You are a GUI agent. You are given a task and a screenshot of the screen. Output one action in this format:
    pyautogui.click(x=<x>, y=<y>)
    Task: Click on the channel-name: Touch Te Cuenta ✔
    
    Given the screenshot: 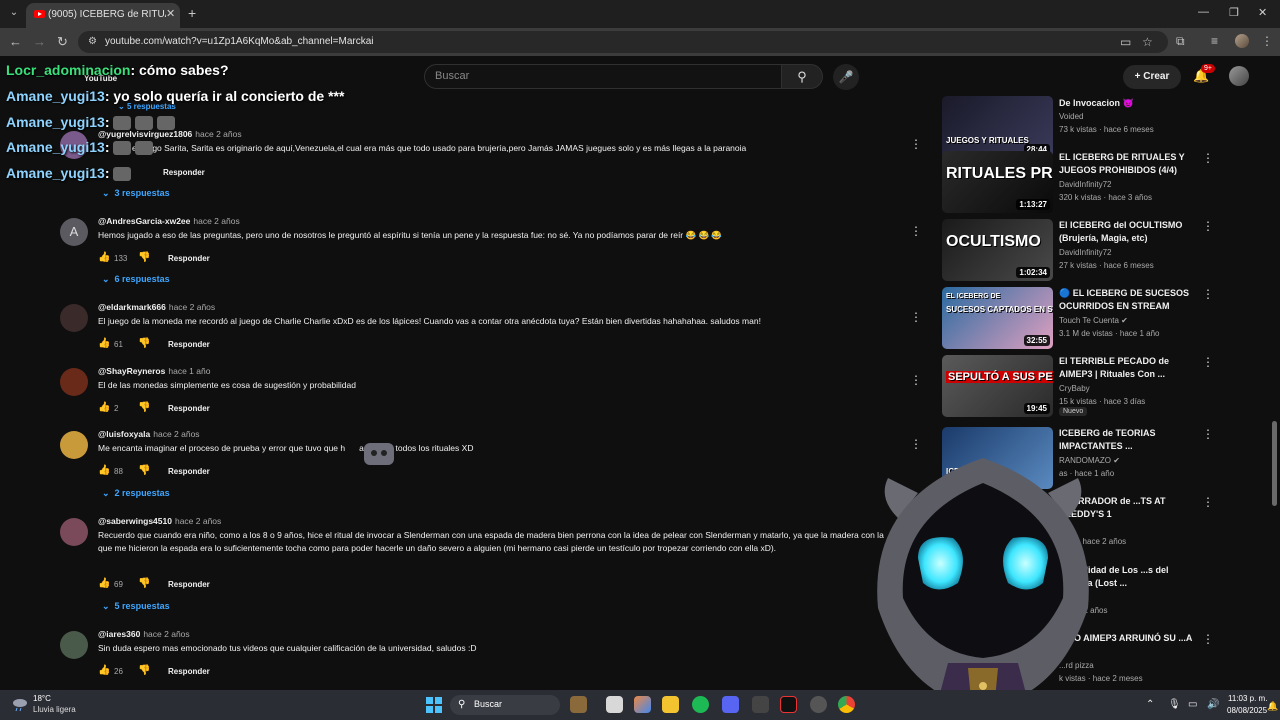 What is the action you would take?
    pyautogui.click(x=1093, y=320)
    